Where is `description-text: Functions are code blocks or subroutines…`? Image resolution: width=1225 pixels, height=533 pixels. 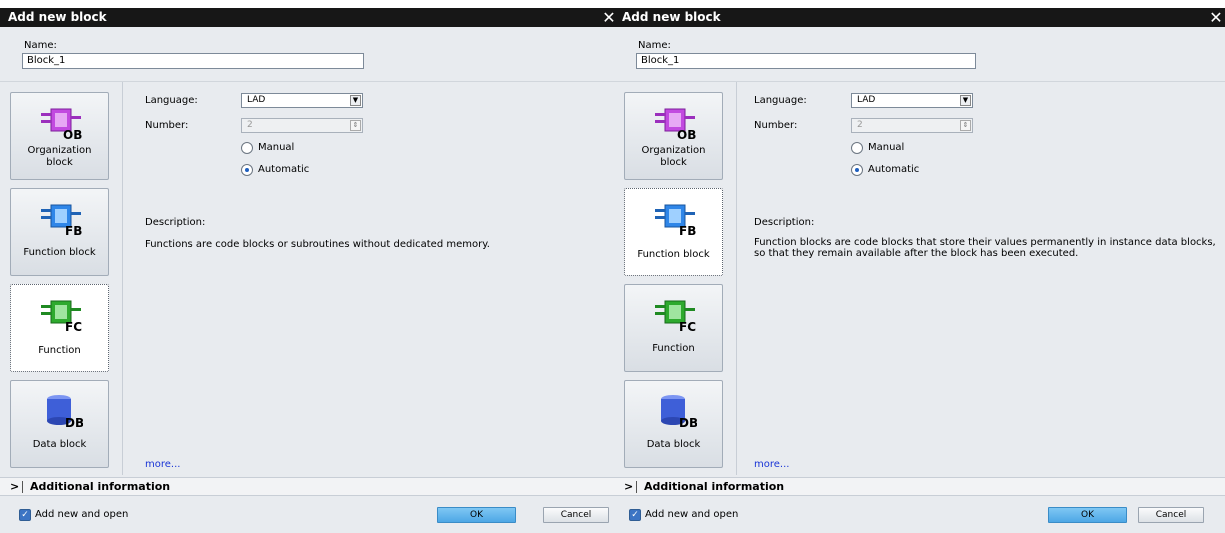 description-text: Functions are code blocks or subroutines… is located at coordinates (317, 244).